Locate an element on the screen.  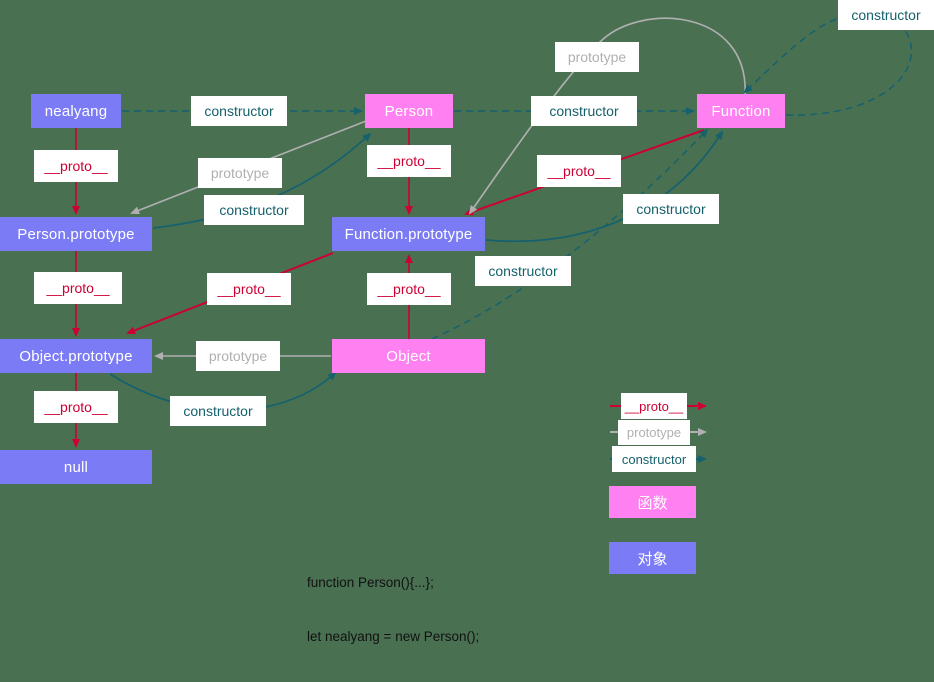
legend-box-label: 对象 is located at coordinates (652, 559).